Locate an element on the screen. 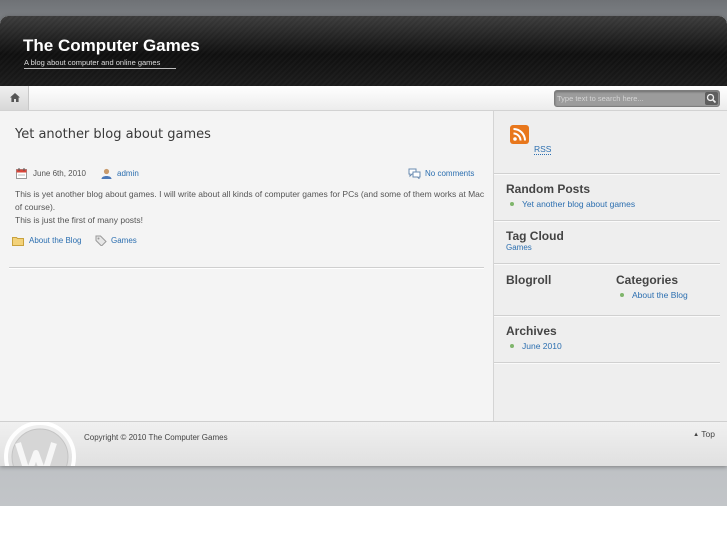  home-button is located at coordinates (14, 98).